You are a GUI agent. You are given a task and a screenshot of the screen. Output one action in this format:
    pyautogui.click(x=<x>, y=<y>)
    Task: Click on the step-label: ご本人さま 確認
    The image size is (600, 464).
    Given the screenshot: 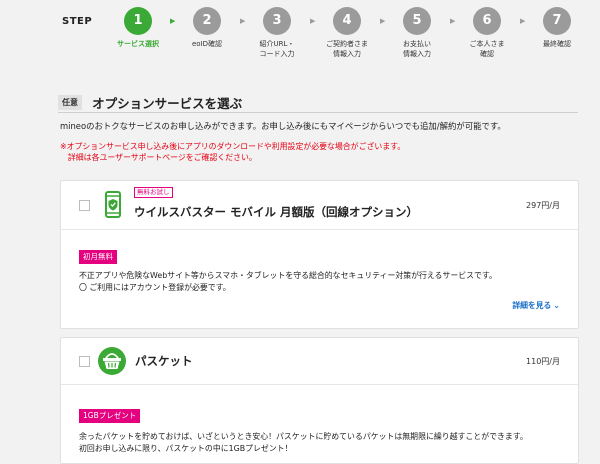 What is the action you would take?
    pyautogui.click(x=487, y=49)
    